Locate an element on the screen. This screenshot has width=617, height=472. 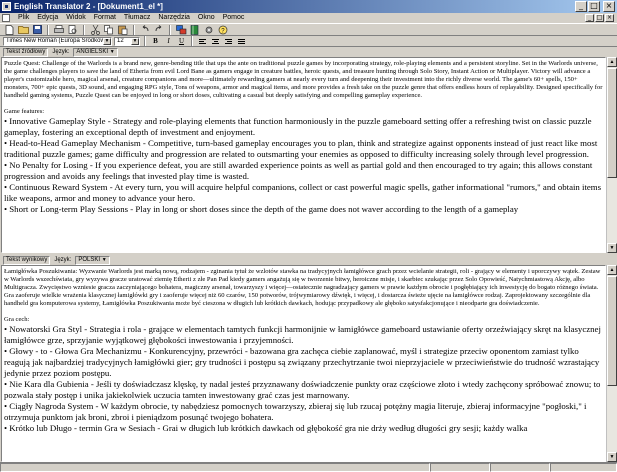
font-family-select: Times New Roman (Europa Środkowa) ▼ is located at coordinates (57, 41).